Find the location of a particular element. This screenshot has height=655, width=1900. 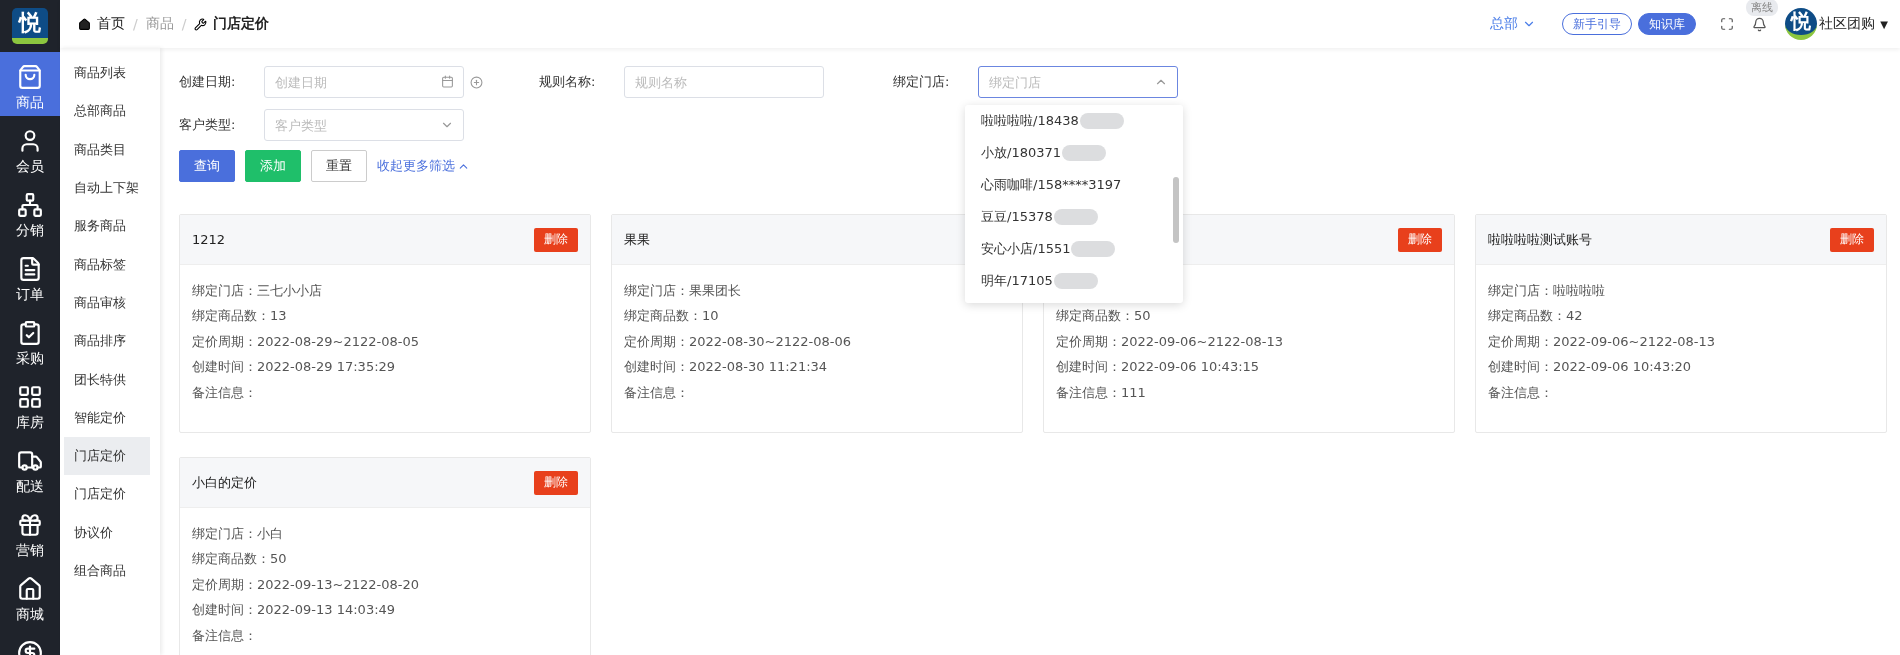

submenu-item: 智能定价 is located at coordinates (107, 417).